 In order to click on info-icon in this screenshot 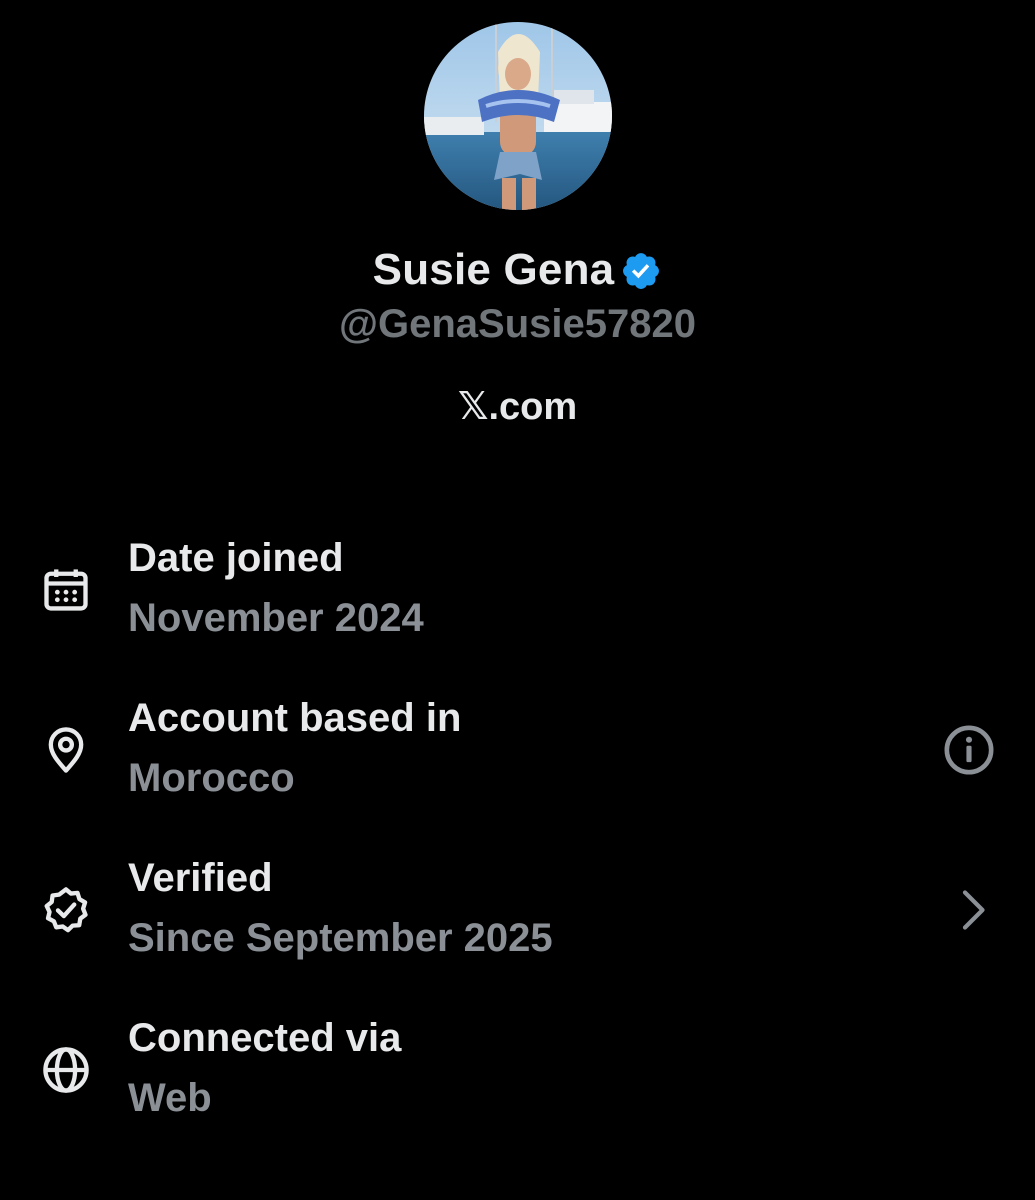, I will do `click(969, 750)`.